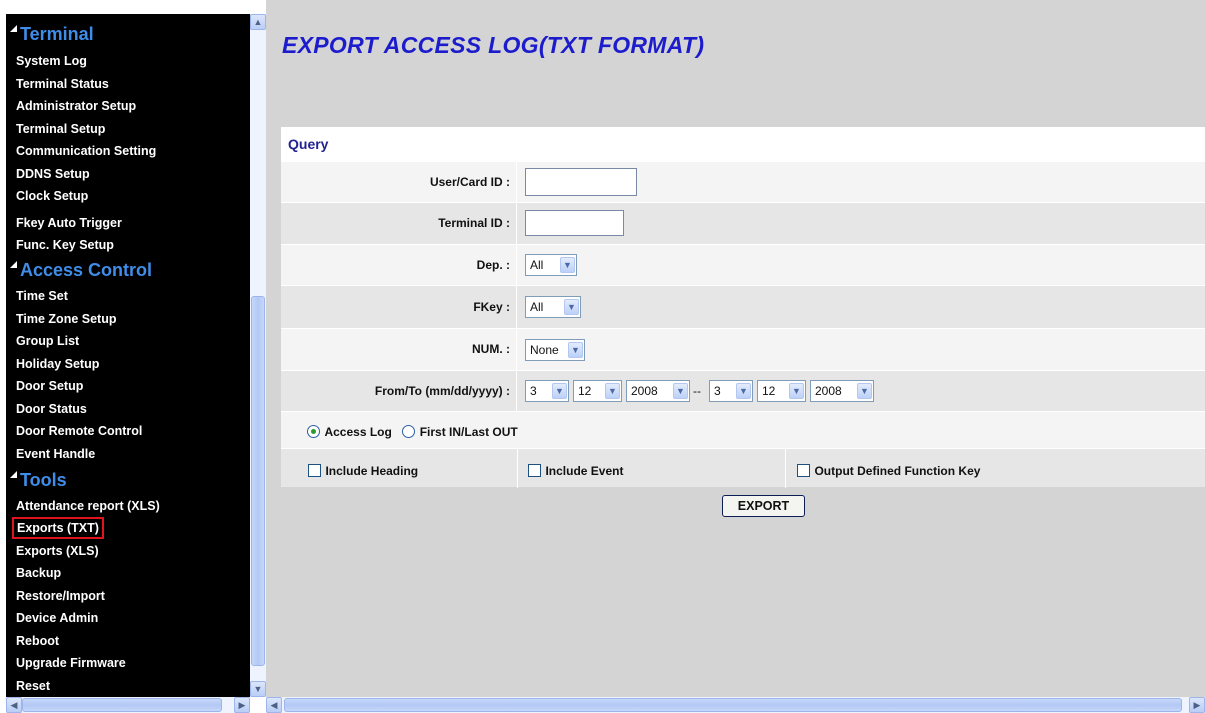  I want to click on main-horizontal-scrollbar: ◀ ▶, so click(735, 705).